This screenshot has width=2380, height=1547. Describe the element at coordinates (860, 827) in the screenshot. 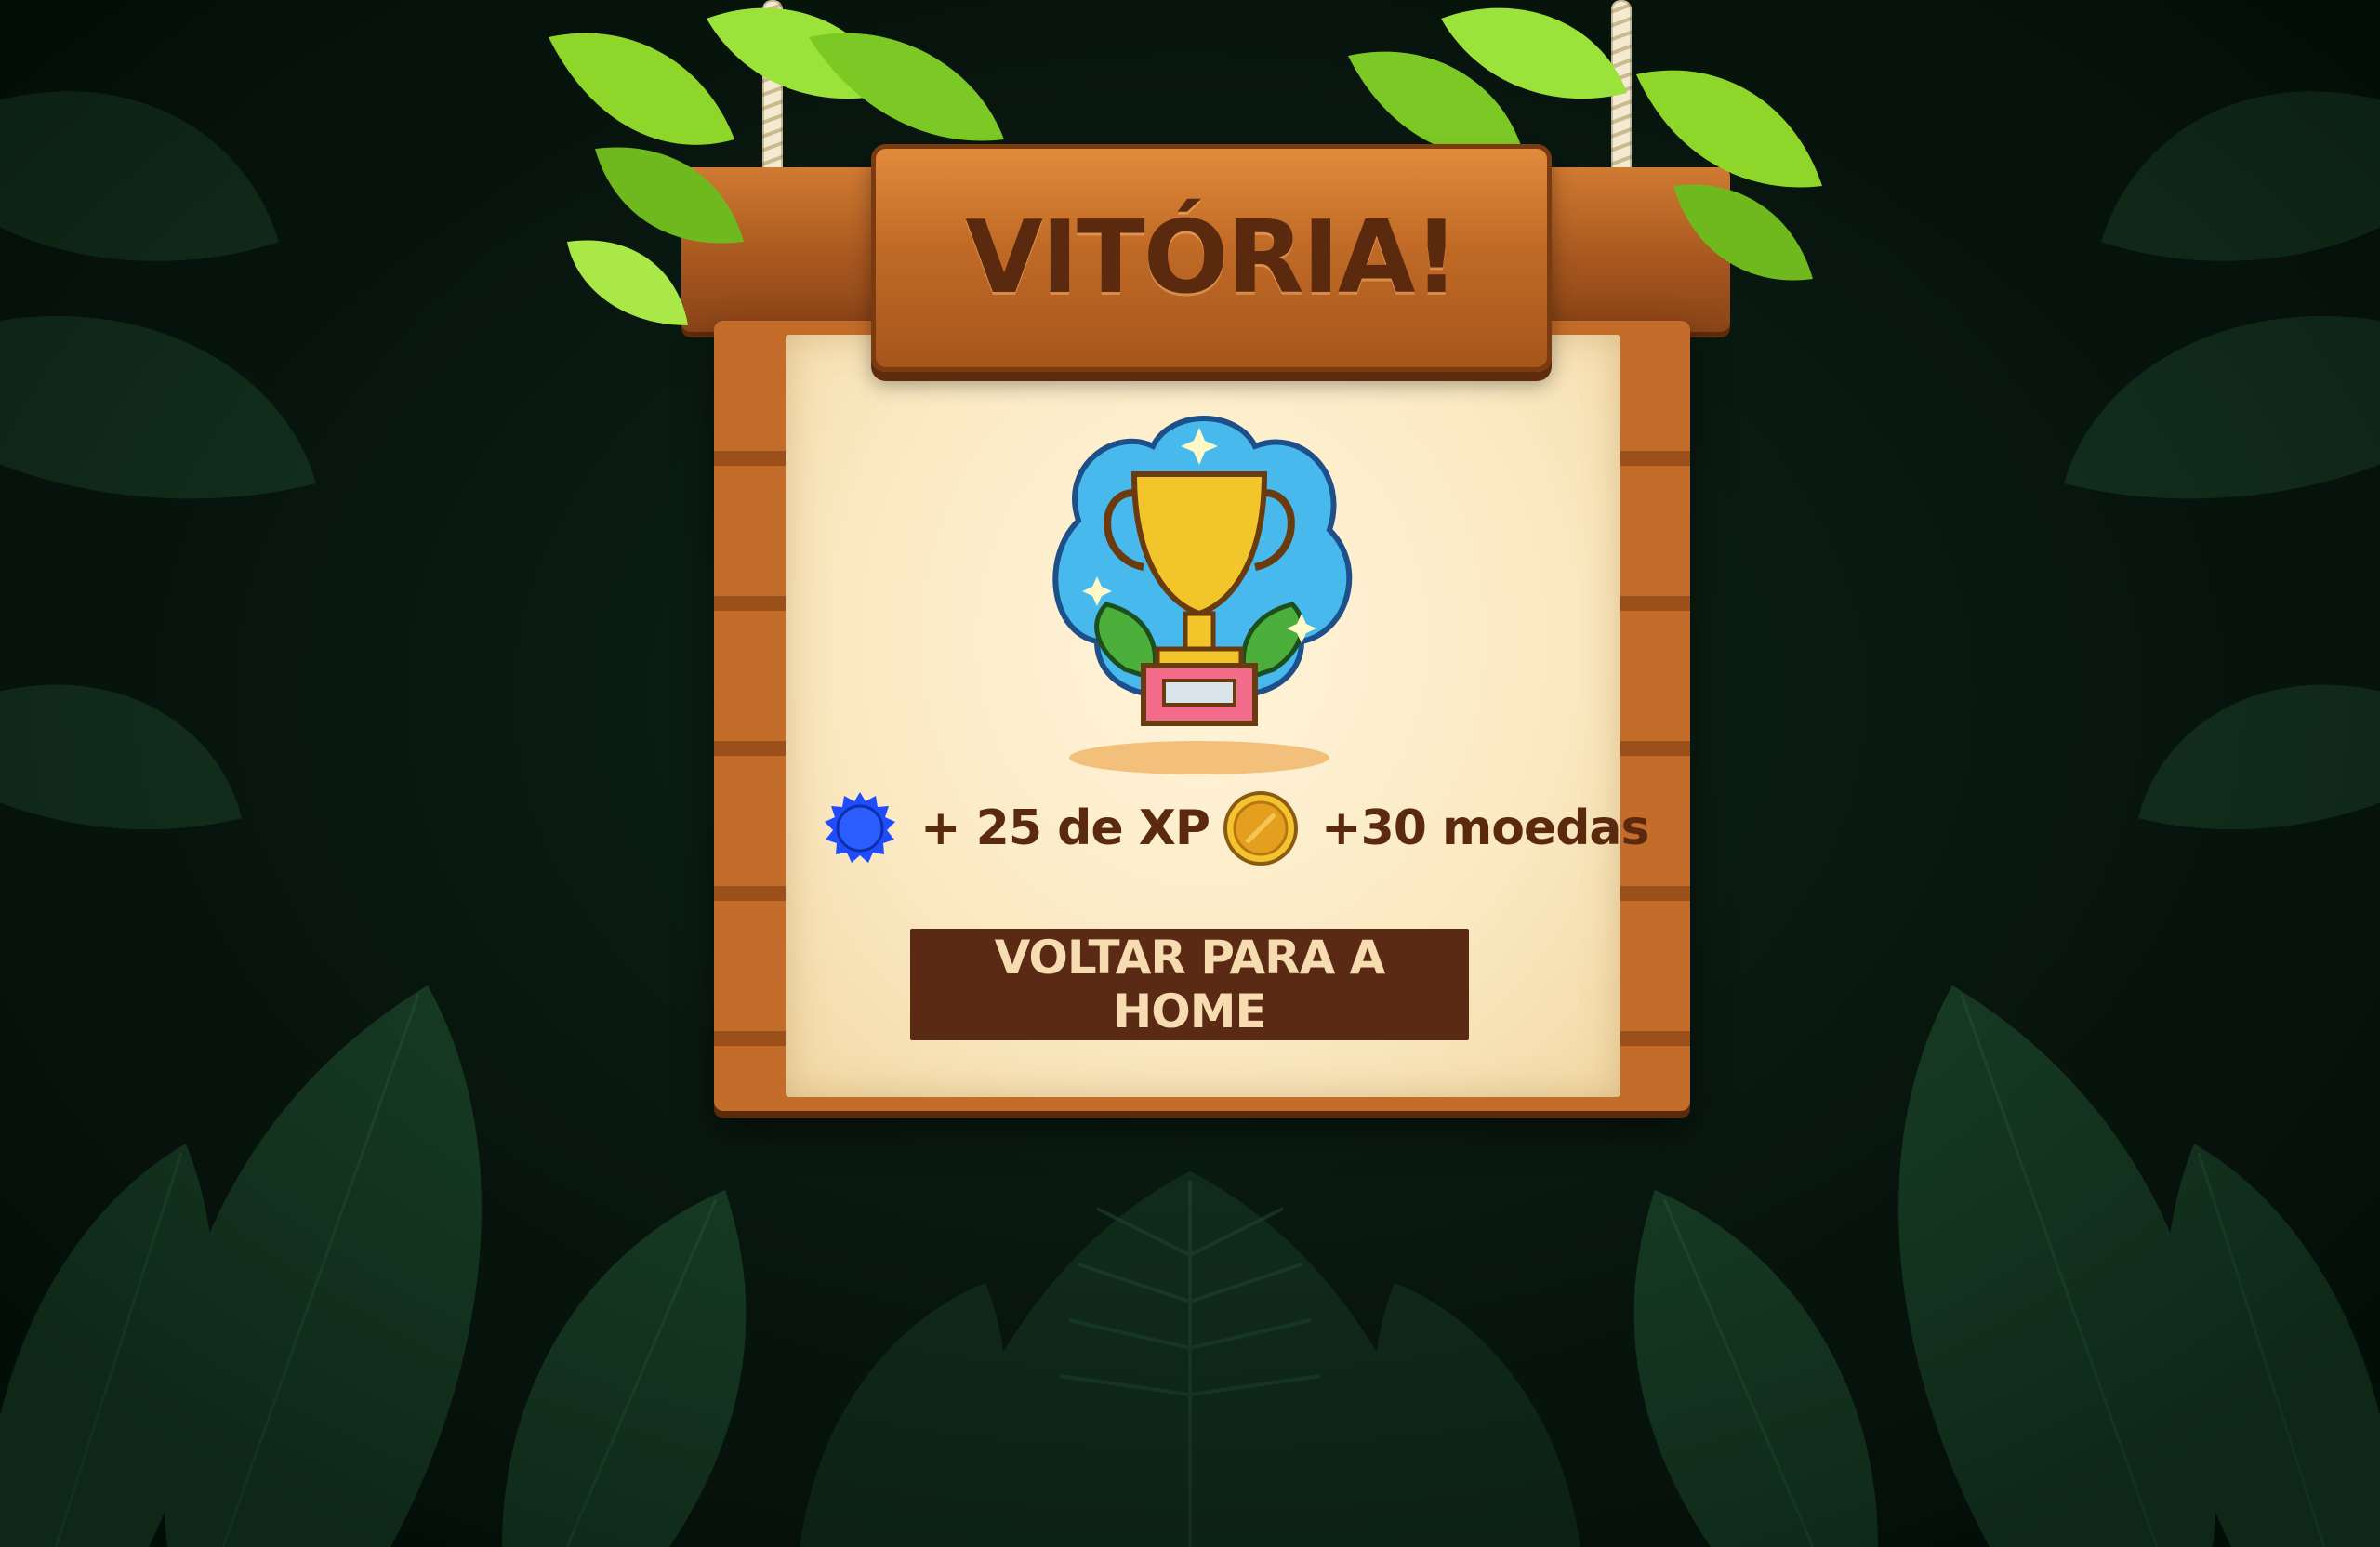

I see `xp-badge-icon` at that location.